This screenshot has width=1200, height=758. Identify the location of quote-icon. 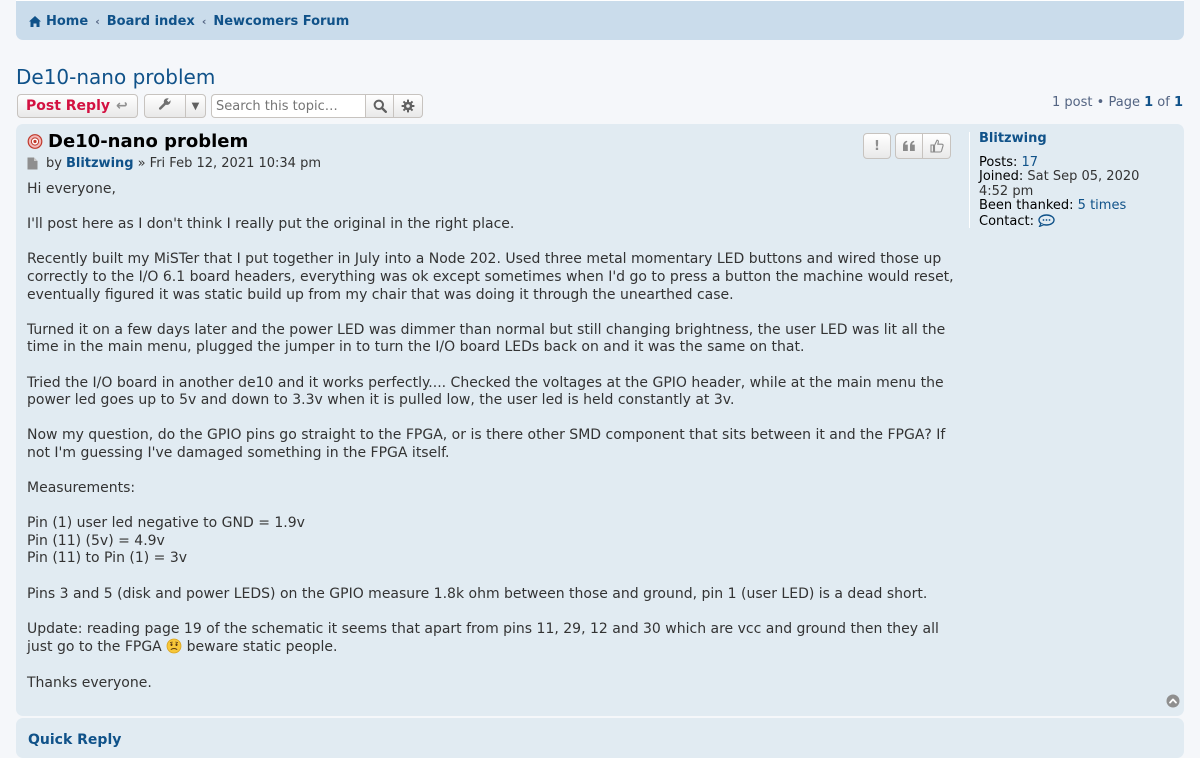
(909, 145).